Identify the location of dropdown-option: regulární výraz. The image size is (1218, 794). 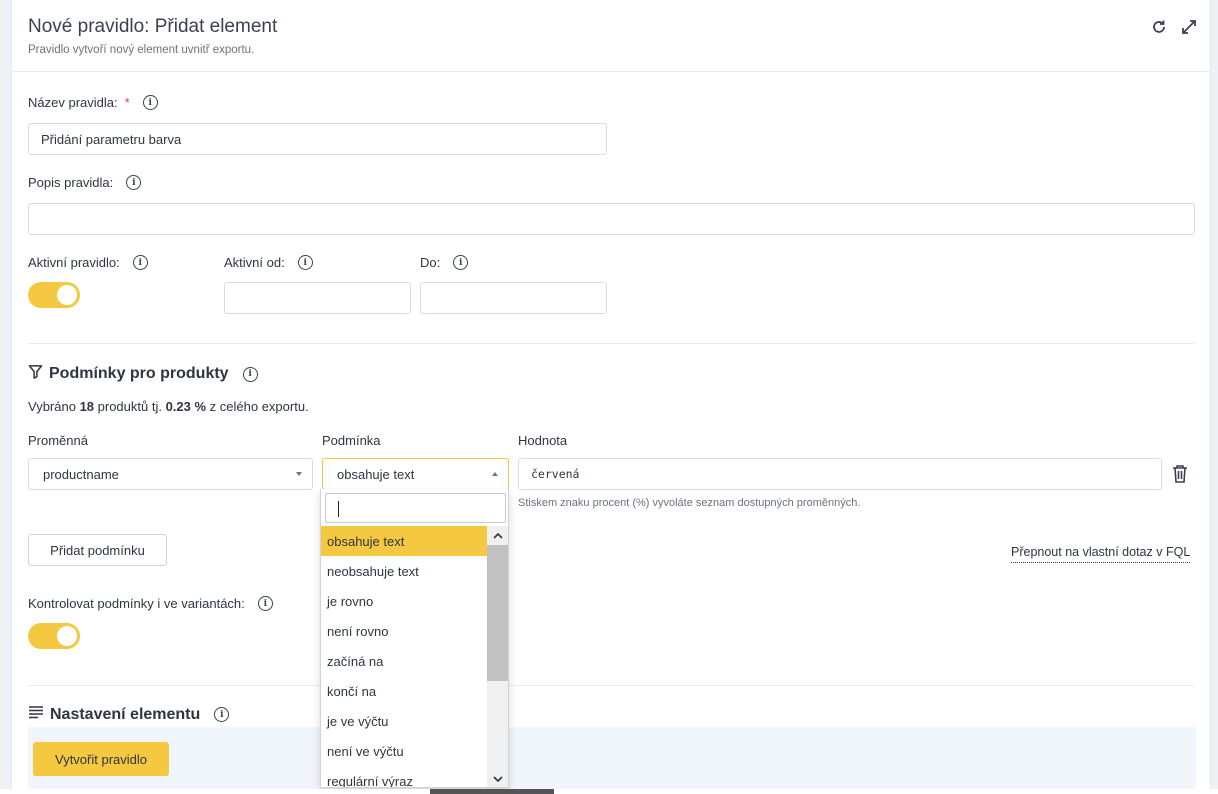
(404, 777).